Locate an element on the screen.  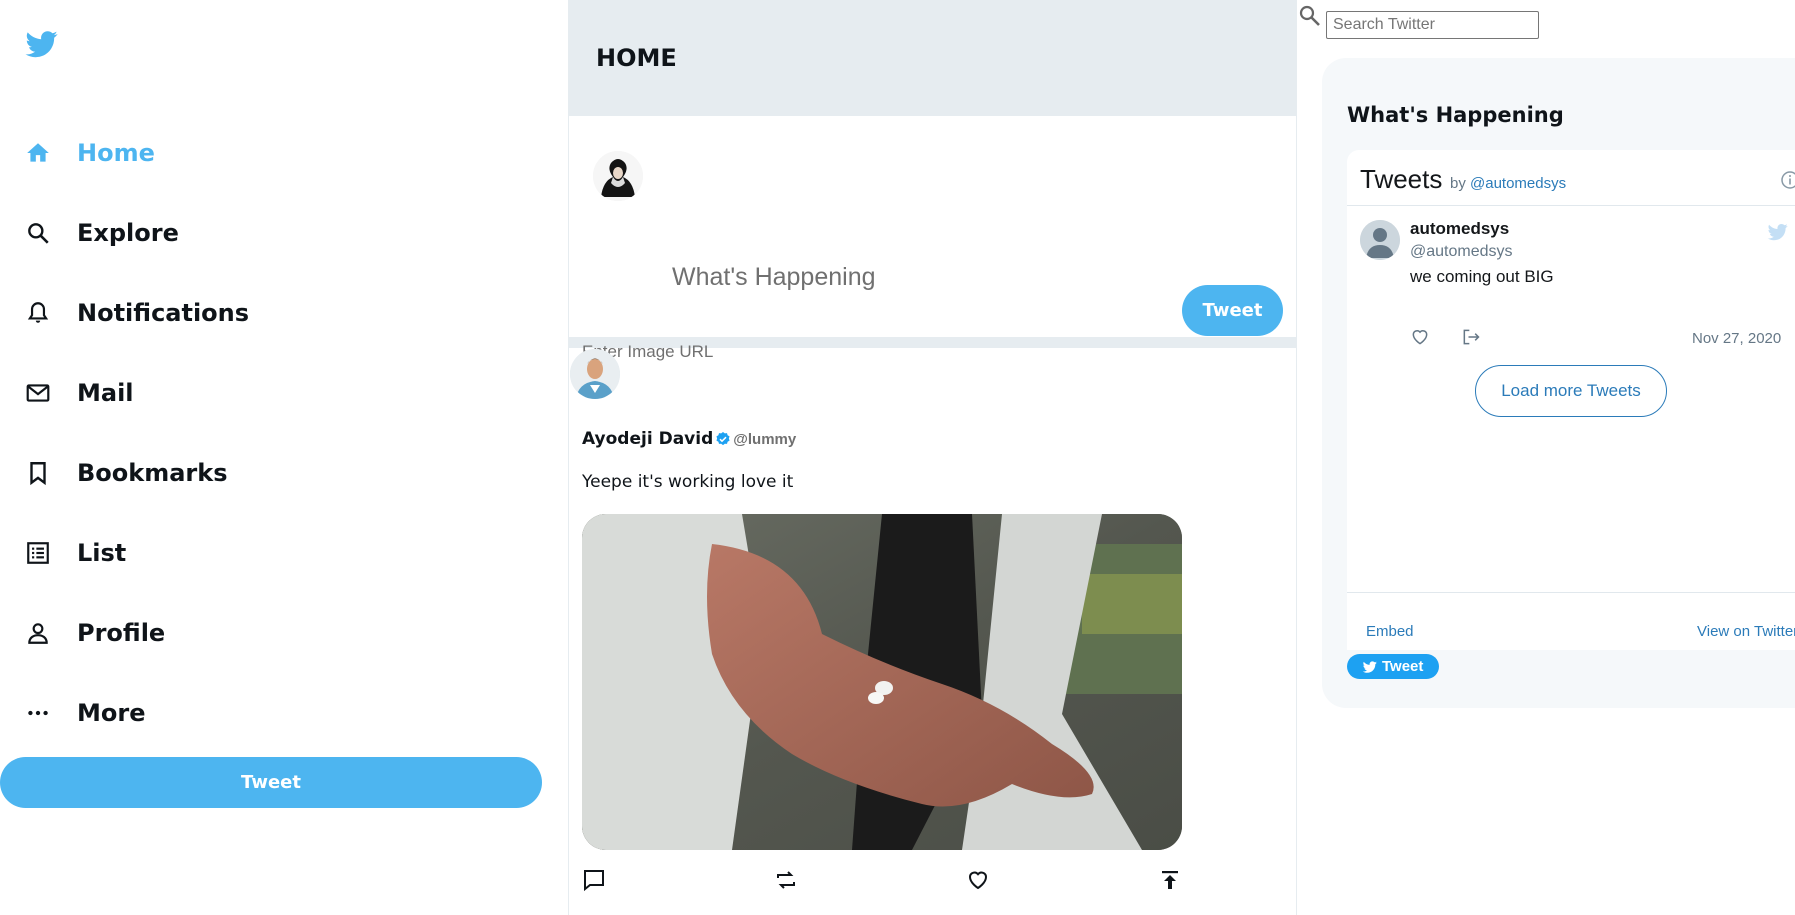
timeline-header: Tweets by @automedsys is located at coordinates (1571, 178).